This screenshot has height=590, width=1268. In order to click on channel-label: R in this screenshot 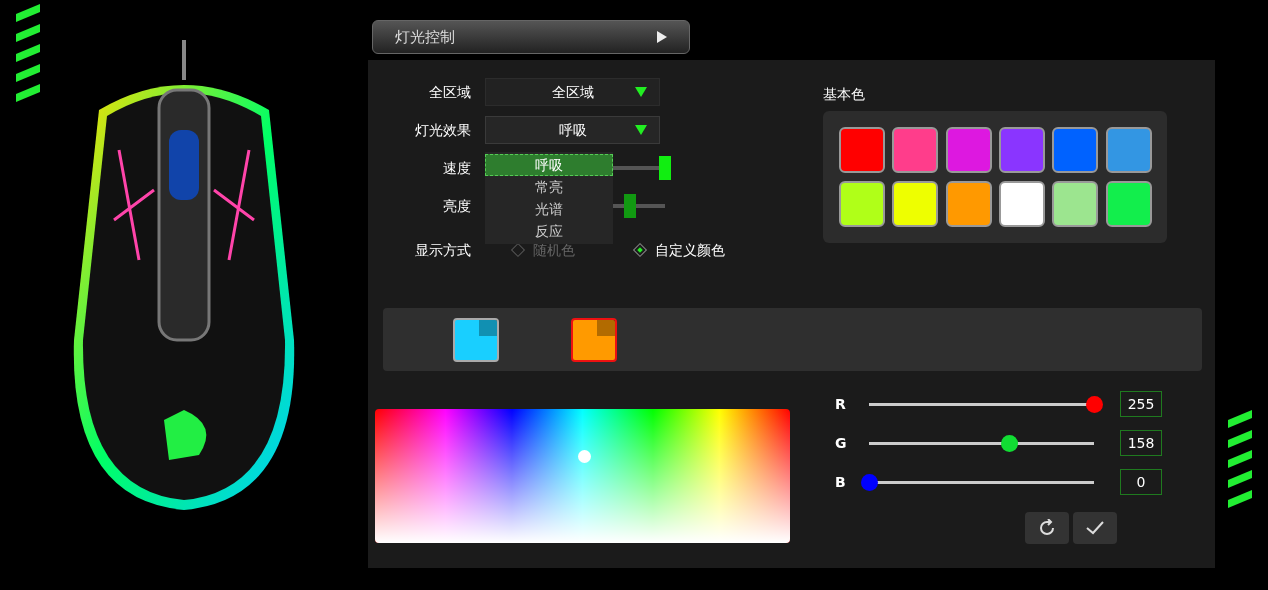, I will do `click(841, 404)`.